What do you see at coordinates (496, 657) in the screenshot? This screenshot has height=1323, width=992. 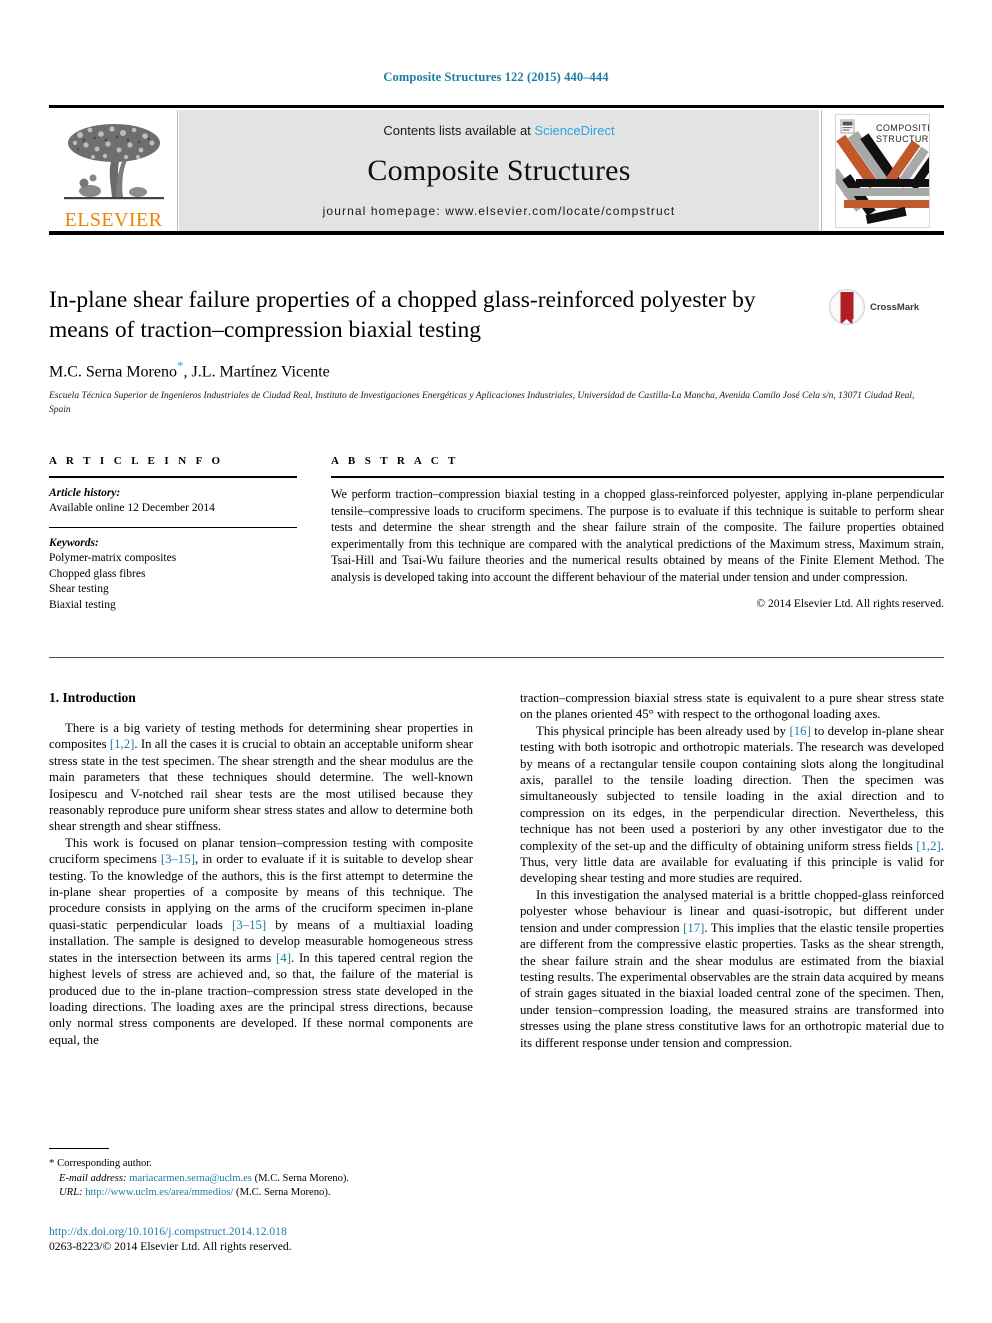 I see `content-separator-rule` at bounding box center [496, 657].